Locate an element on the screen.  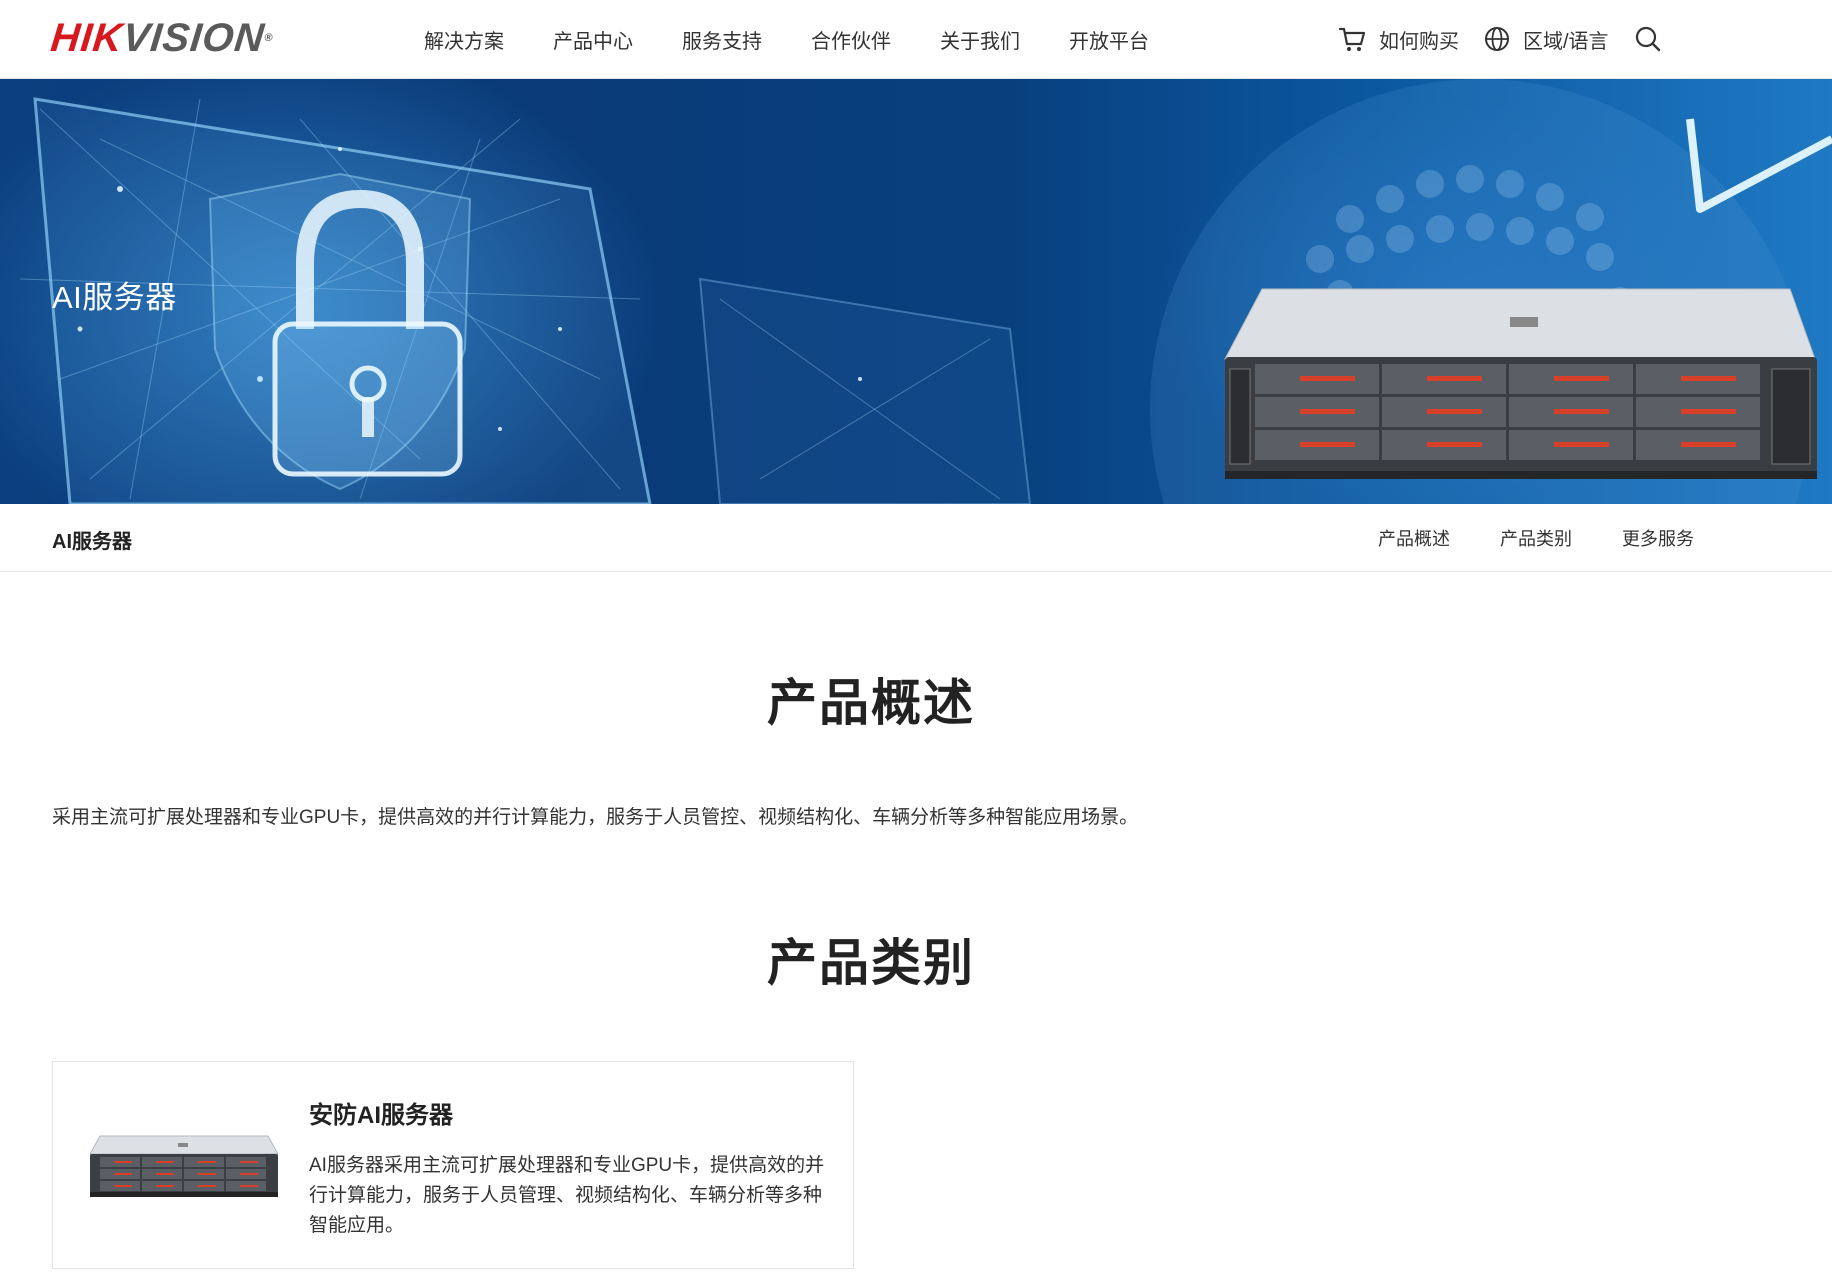
overview-heading: 产品概述 is located at coordinates (871, 703).